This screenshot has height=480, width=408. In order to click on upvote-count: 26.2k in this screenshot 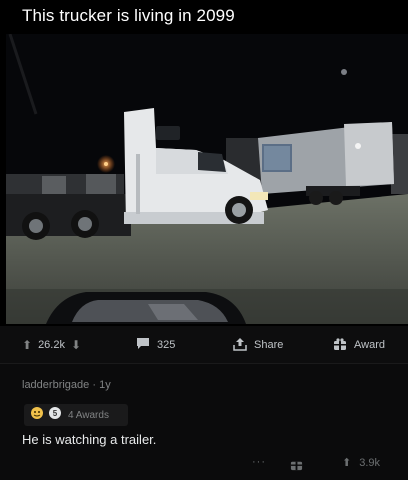, I will do `click(51, 345)`.